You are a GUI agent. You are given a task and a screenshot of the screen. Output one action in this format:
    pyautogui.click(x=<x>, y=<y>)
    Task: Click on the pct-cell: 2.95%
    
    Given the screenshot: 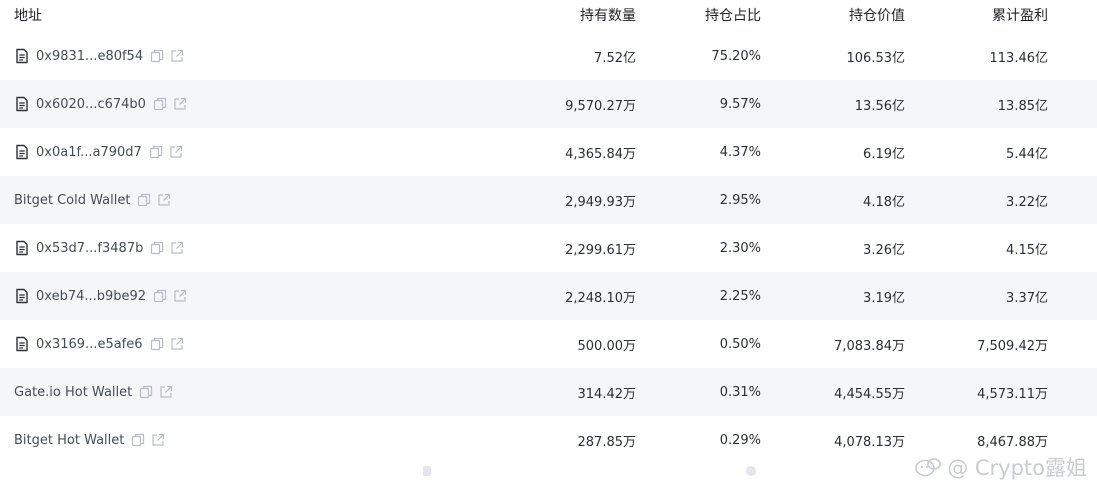 What is the action you would take?
    pyautogui.click(x=740, y=200)
    